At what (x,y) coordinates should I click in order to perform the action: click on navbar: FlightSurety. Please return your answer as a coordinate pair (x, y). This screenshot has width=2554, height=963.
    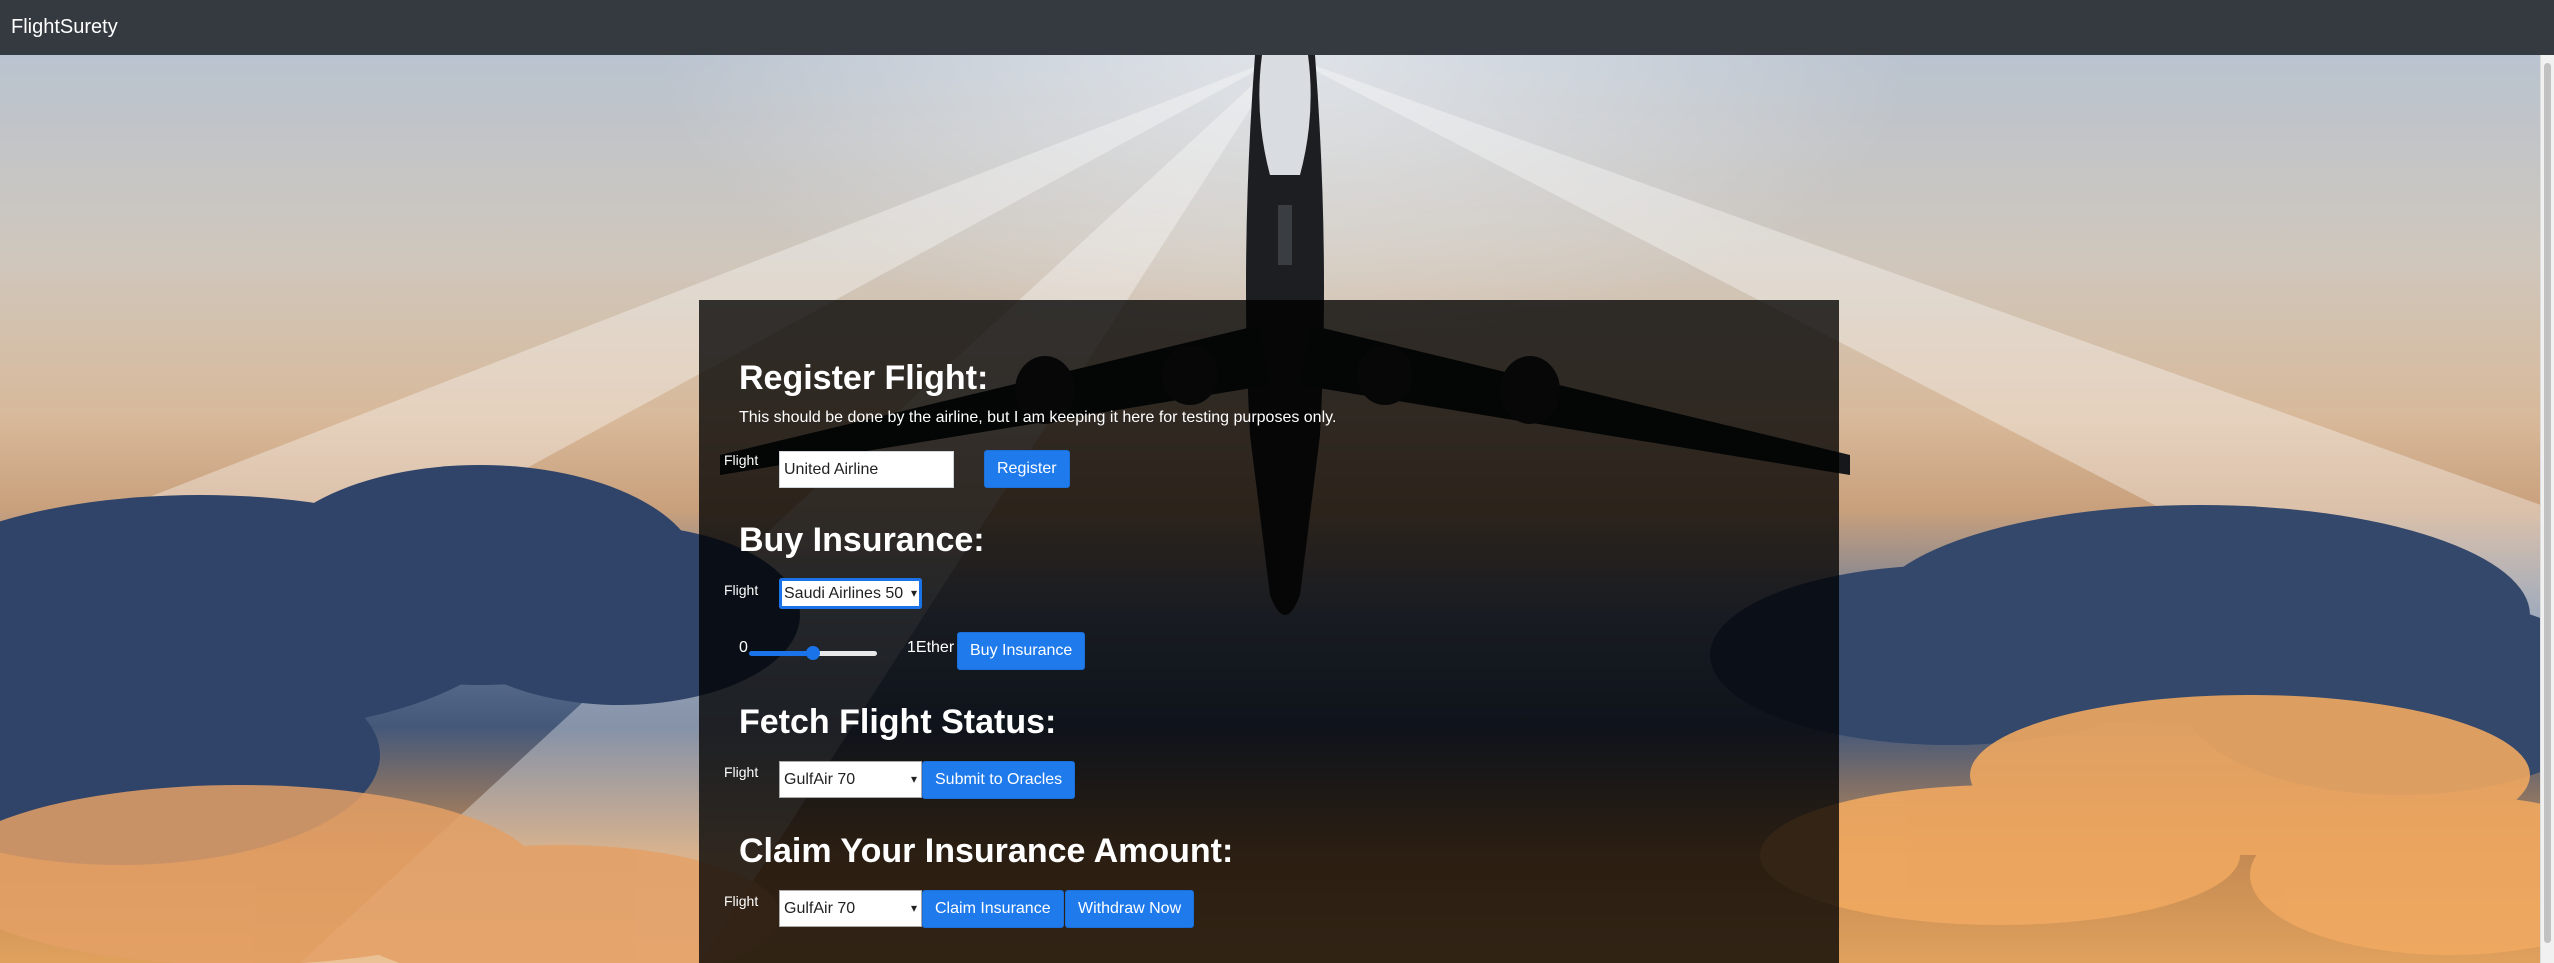
    Looking at the image, I should click on (1277, 27).